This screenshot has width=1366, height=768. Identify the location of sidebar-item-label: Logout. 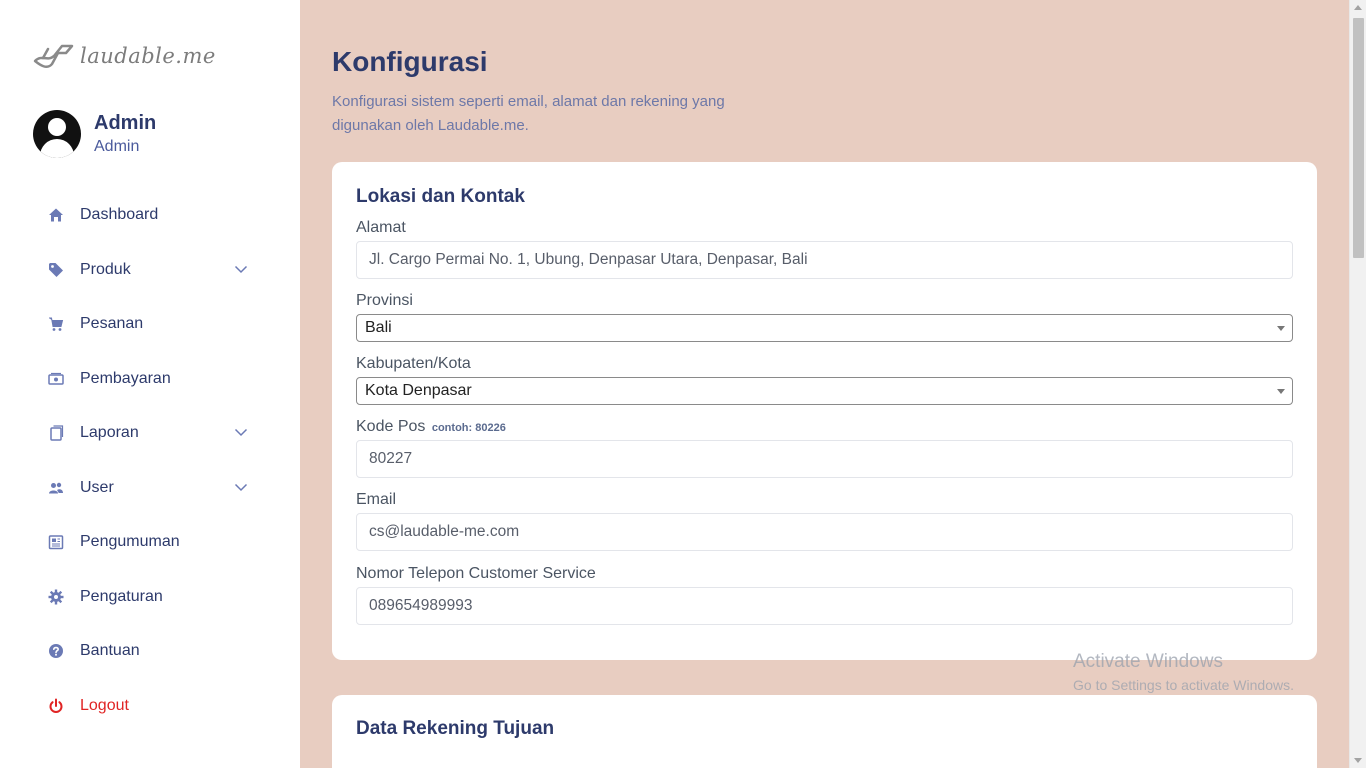
(104, 705).